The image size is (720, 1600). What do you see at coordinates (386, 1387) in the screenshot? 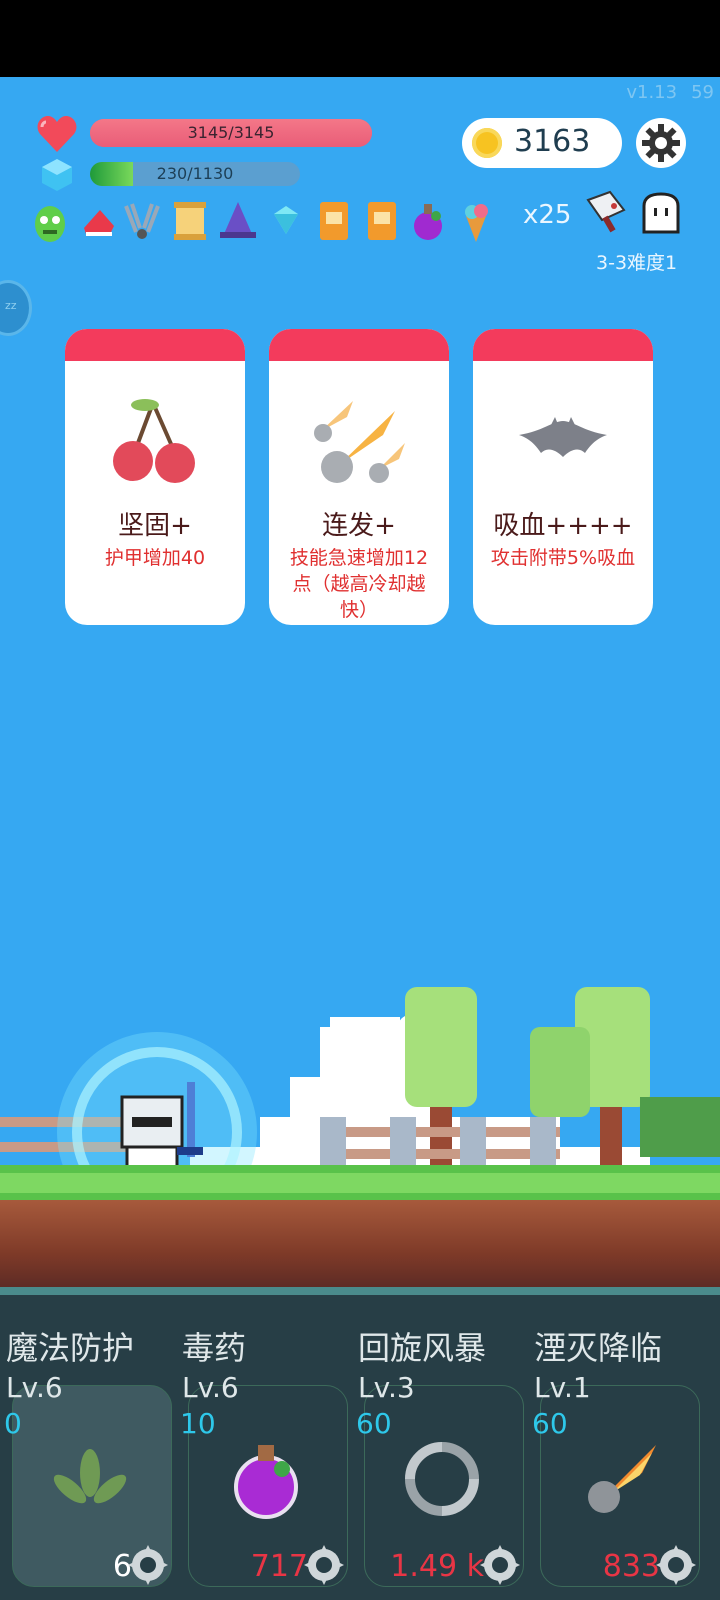
I see `skill-level: Lv.3` at bounding box center [386, 1387].